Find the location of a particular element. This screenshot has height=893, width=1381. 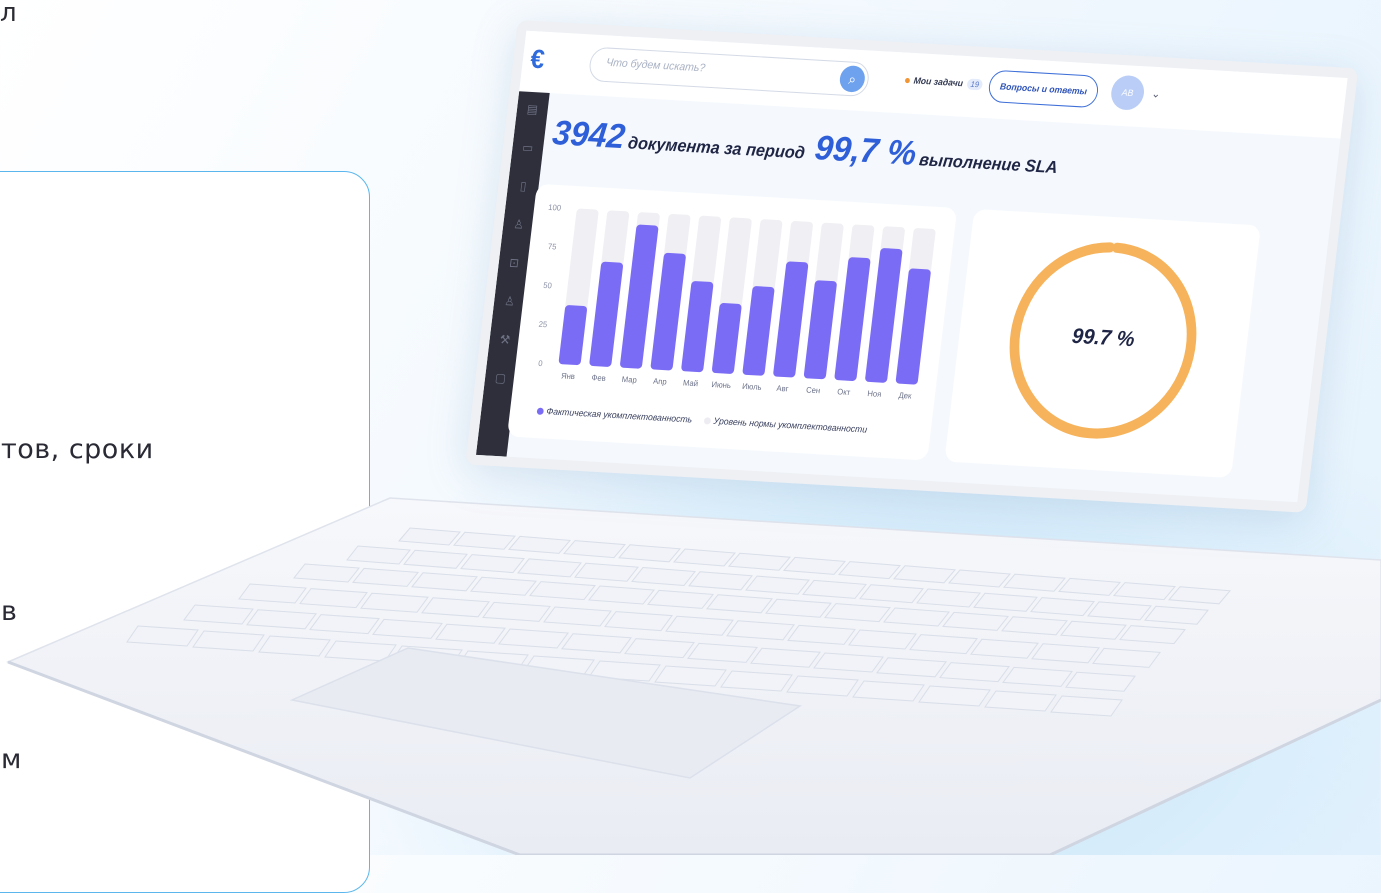

x-tick-label: Май is located at coordinates (691, 383).